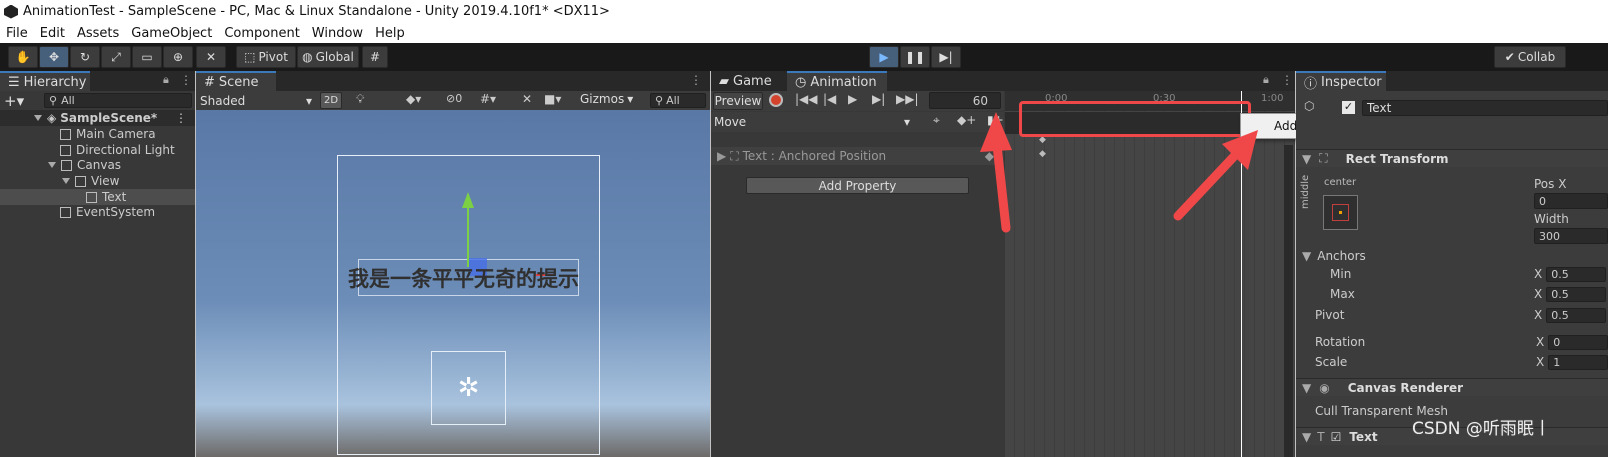  Describe the element at coordinates (23, 57) in the screenshot. I see `hand-tool-icon: ✋` at that location.